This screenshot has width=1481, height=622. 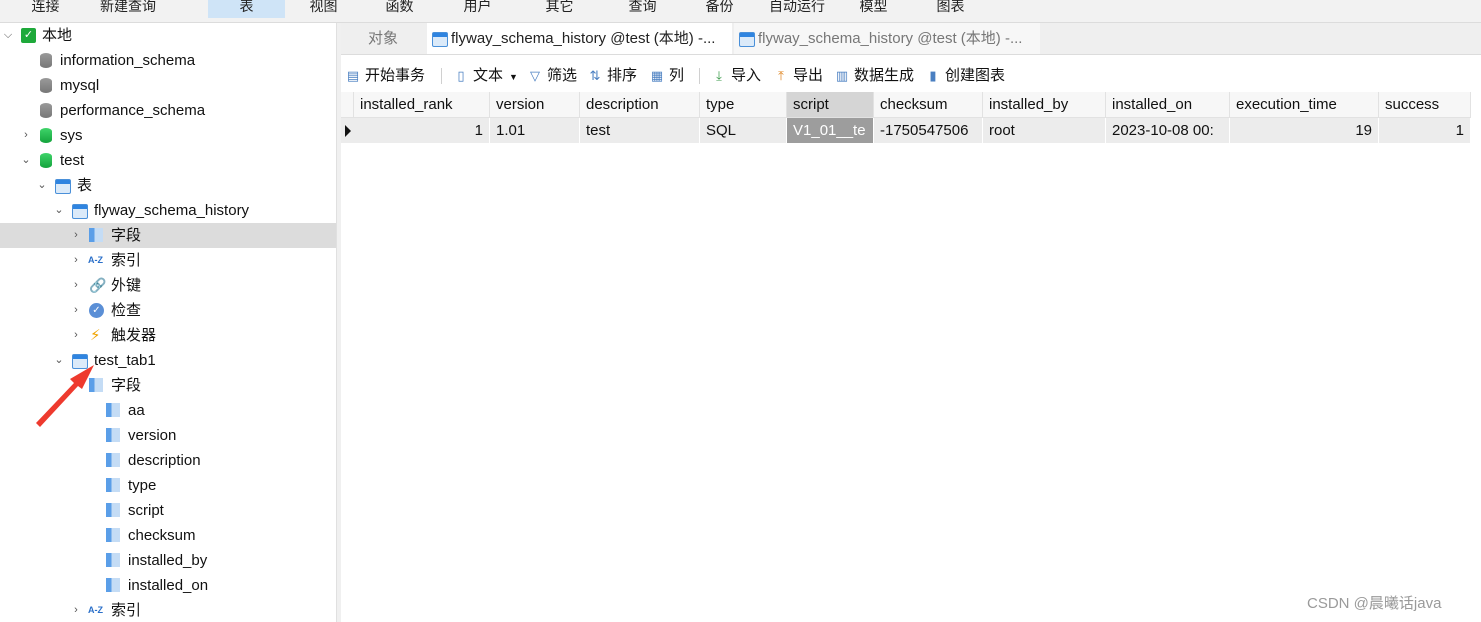 What do you see at coordinates (168, 310) in the screenshot?
I see `tree-checks: › ✓ 检查` at bounding box center [168, 310].